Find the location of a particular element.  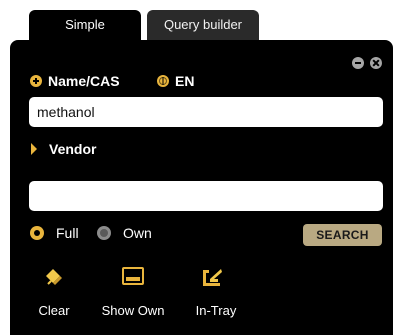

tab-query-builder: Query builder is located at coordinates (203, 25).